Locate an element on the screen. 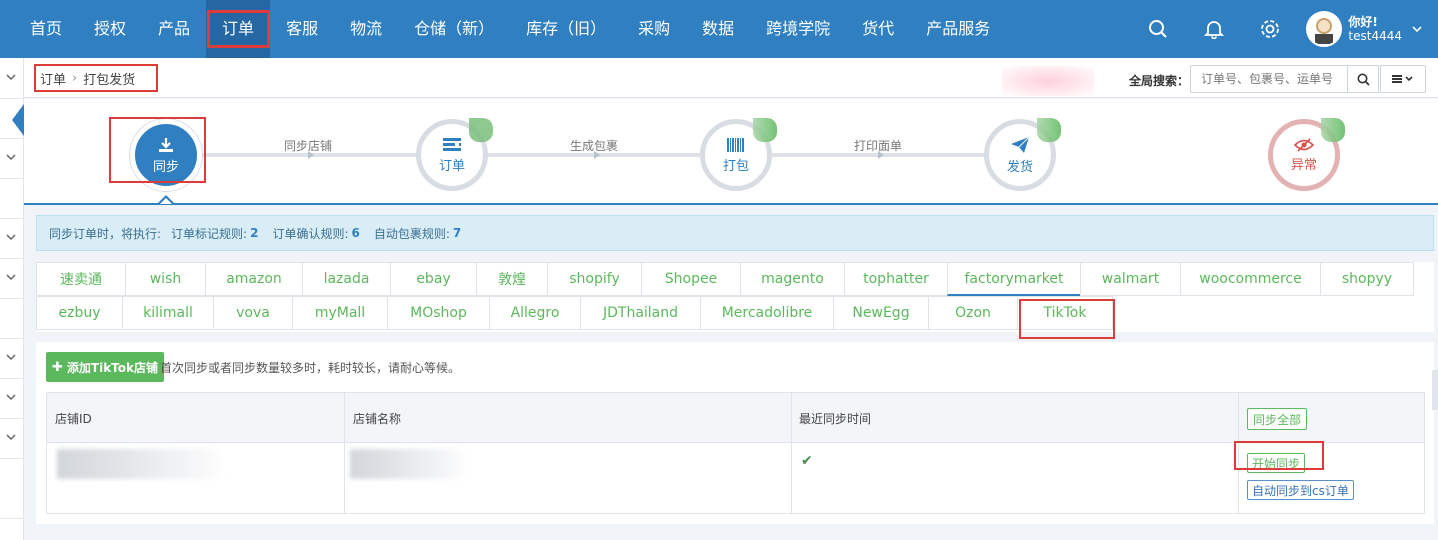 The width and height of the screenshot is (1438, 540). barcode-icon is located at coordinates (735, 144).